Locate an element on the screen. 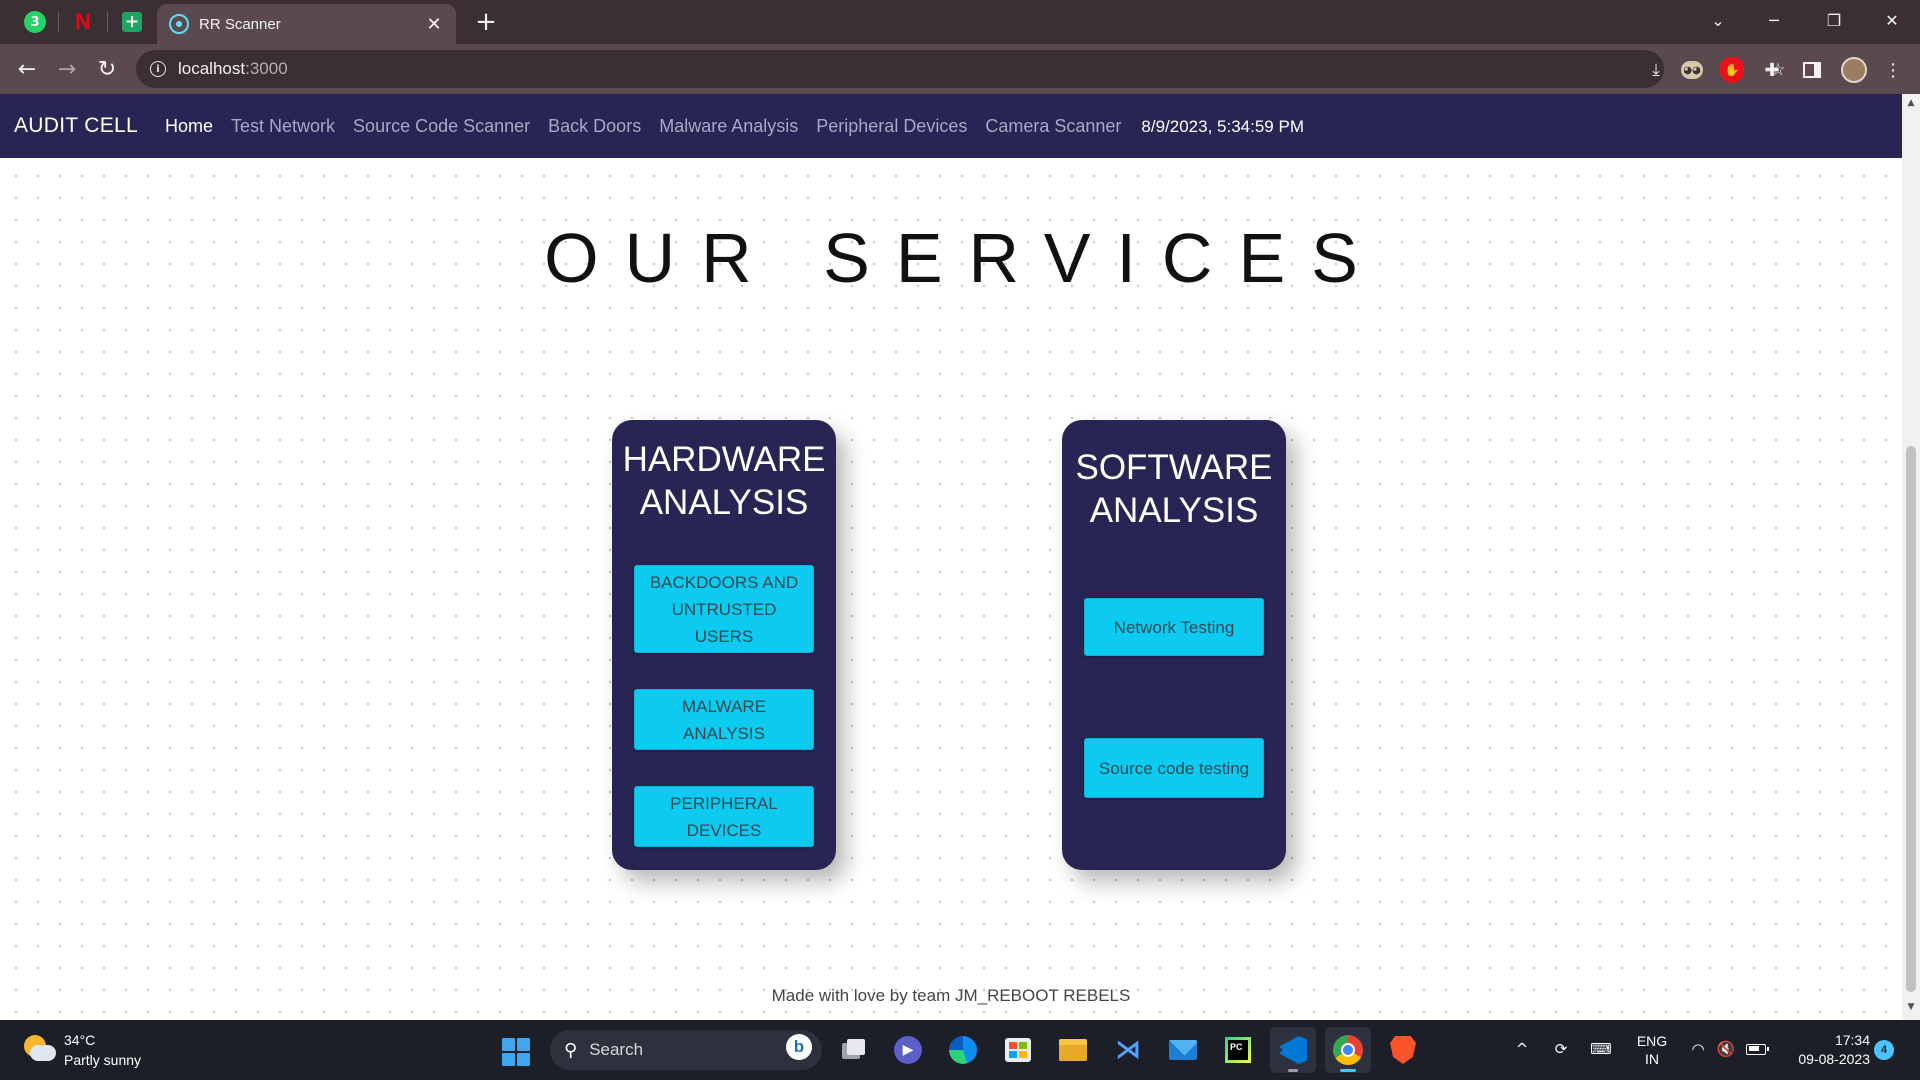 Image resolution: width=1920 pixels, height=1080 pixels. weather-condition: Partly sunny is located at coordinates (102, 1060).